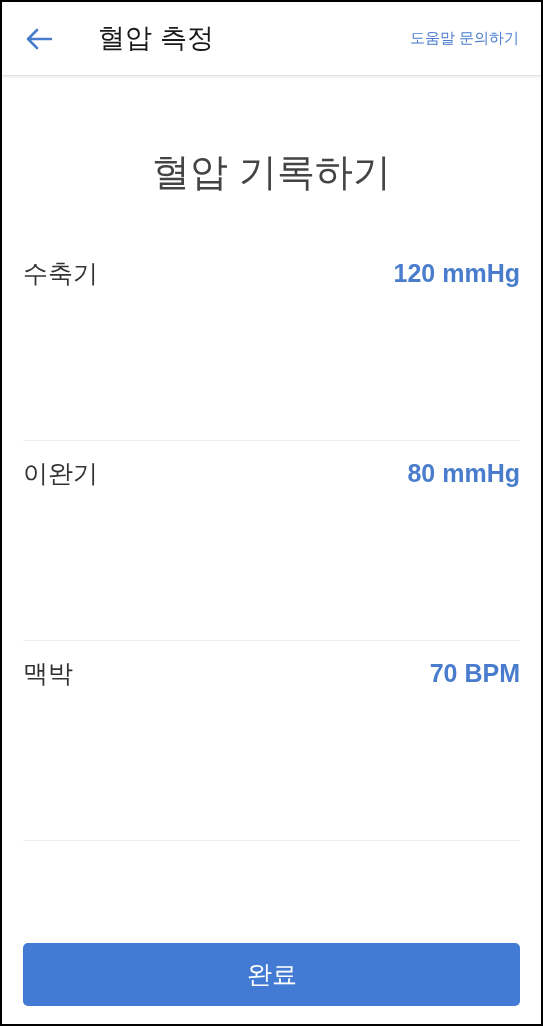 The image size is (543, 1026). I want to click on measurement-label: 맥박, so click(48, 673).